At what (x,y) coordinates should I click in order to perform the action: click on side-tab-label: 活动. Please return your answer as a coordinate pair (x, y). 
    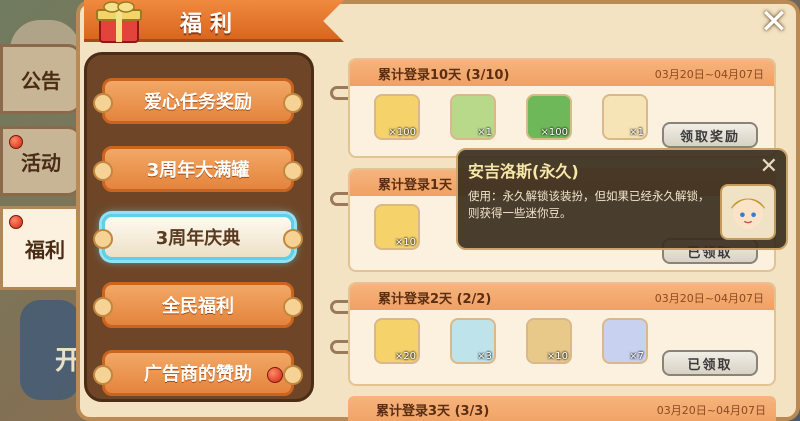
    Looking at the image, I should click on (41, 162).